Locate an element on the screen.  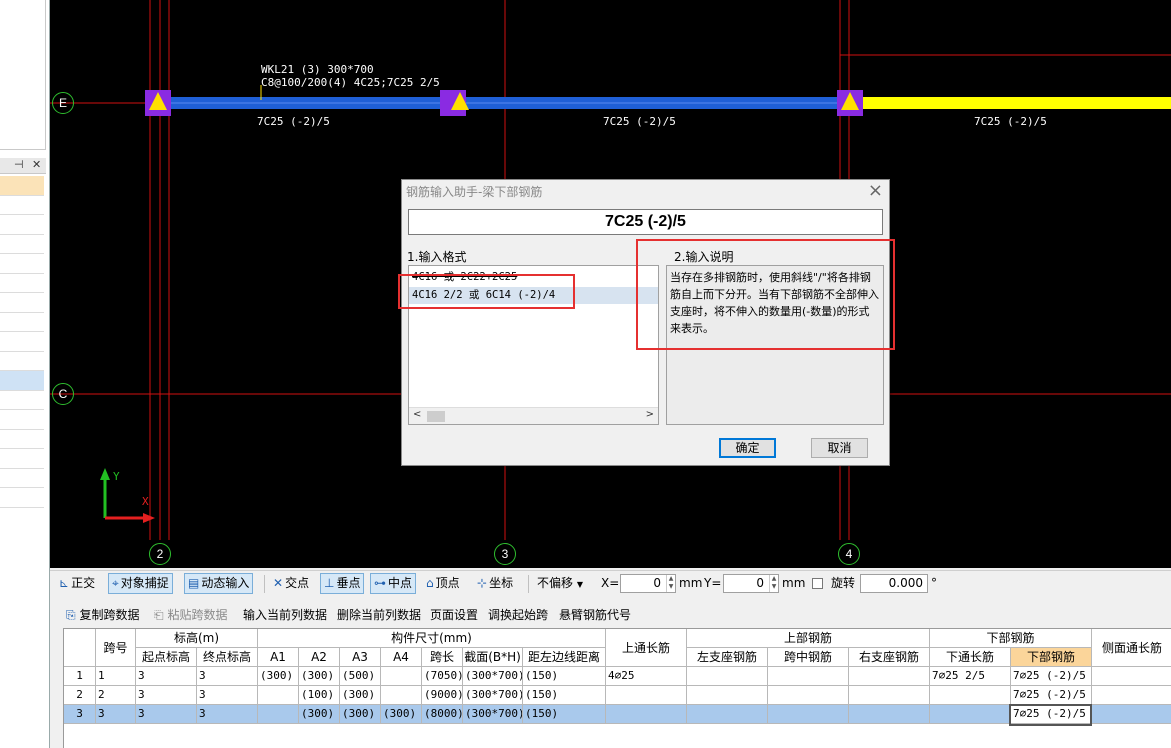
cell-span: 1 is located at coordinates (116, 676).